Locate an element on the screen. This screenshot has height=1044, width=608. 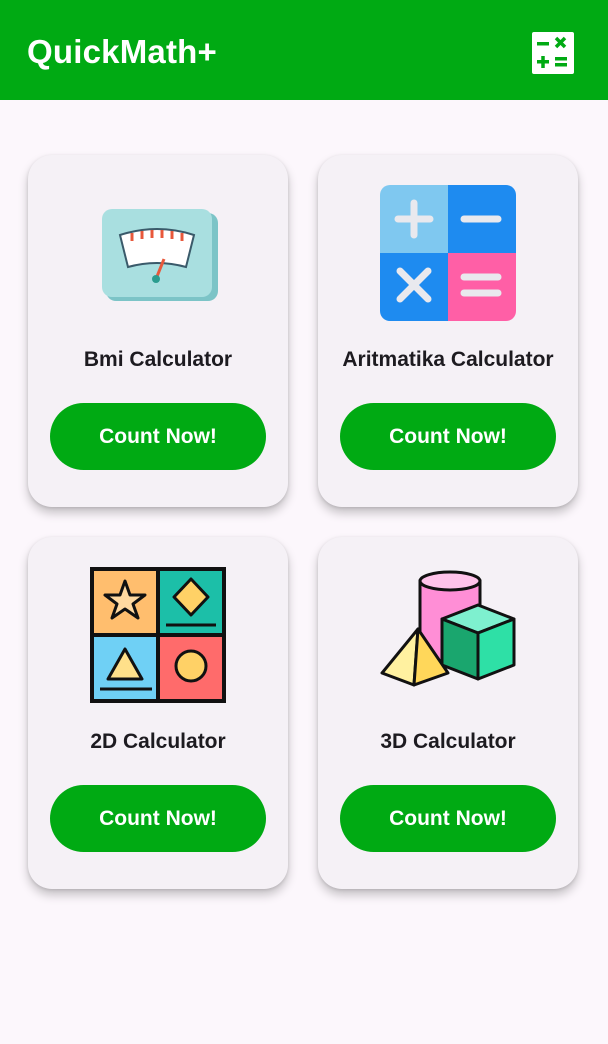
arithmetic-operators-icon is located at coordinates (448, 253).